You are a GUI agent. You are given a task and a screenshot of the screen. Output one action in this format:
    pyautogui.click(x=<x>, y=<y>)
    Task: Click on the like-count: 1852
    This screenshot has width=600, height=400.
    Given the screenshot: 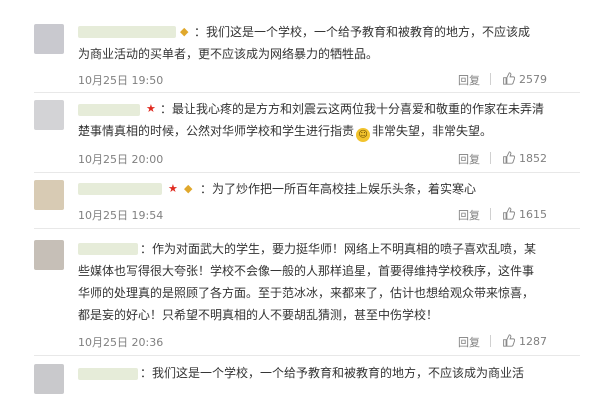 What is the action you would take?
    pyautogui.click(x=533, y=158)
    